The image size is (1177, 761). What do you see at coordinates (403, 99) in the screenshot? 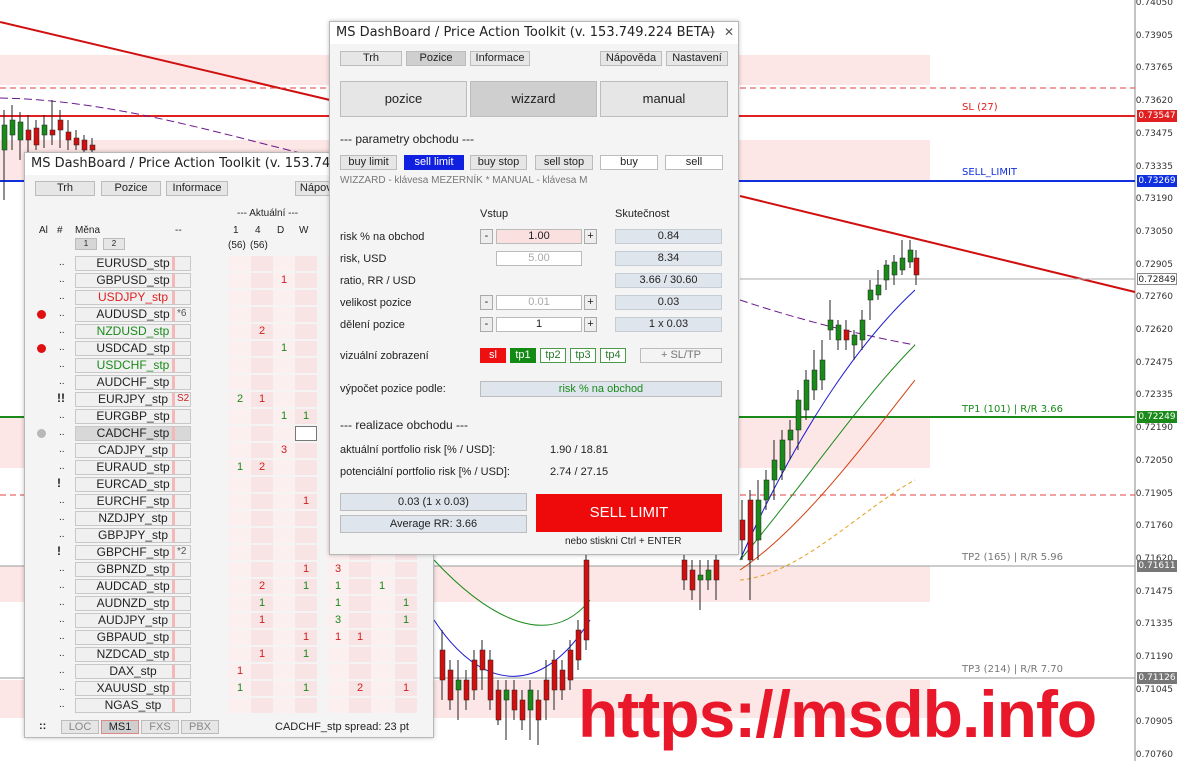
I see `mode-pozice-button: pozice` at bounding box center [403, 99].